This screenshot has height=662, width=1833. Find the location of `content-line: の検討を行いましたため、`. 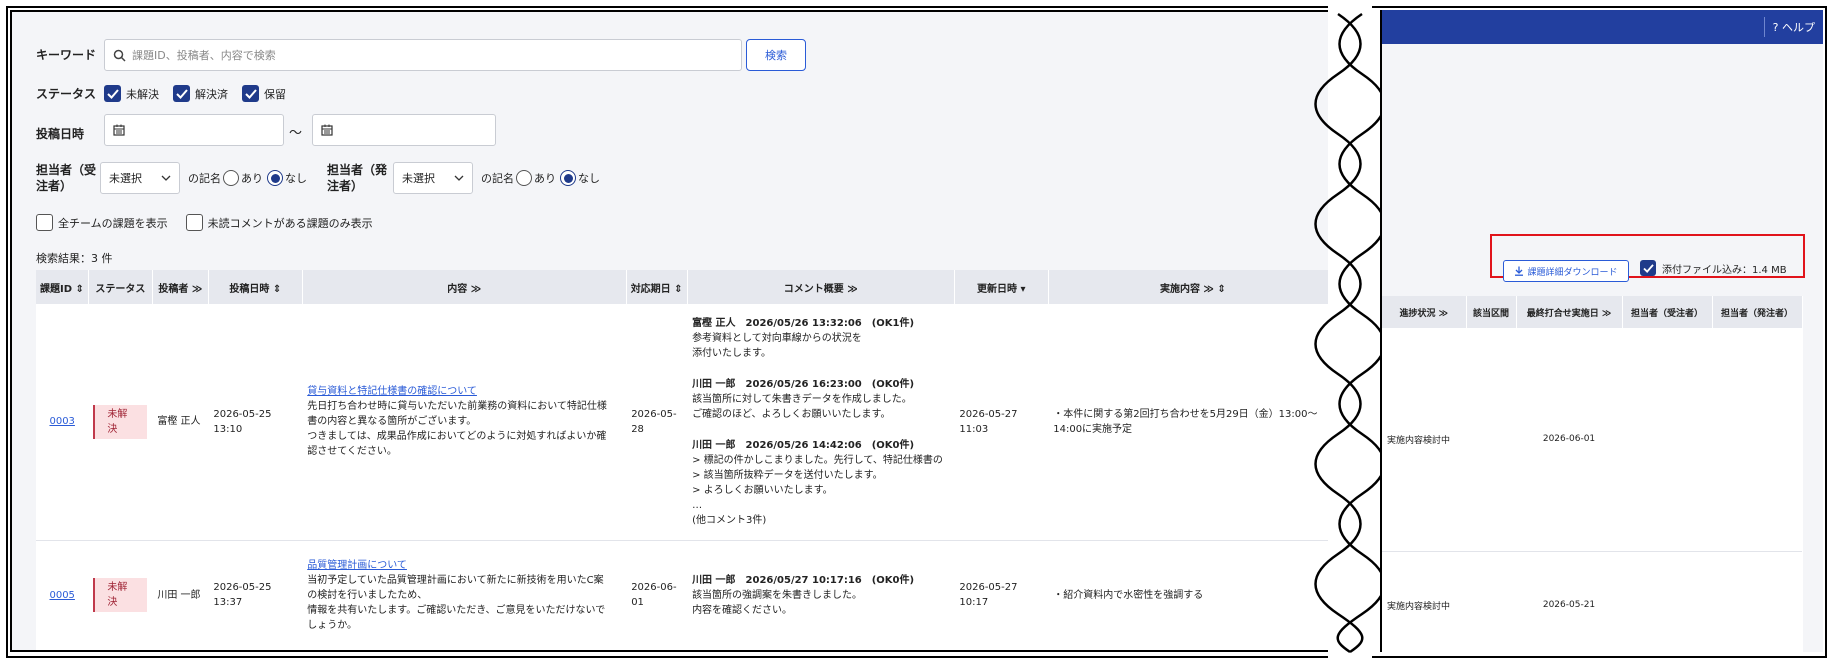

content-line: の検討を行いましたため、 is located at coordinates (367, 595).